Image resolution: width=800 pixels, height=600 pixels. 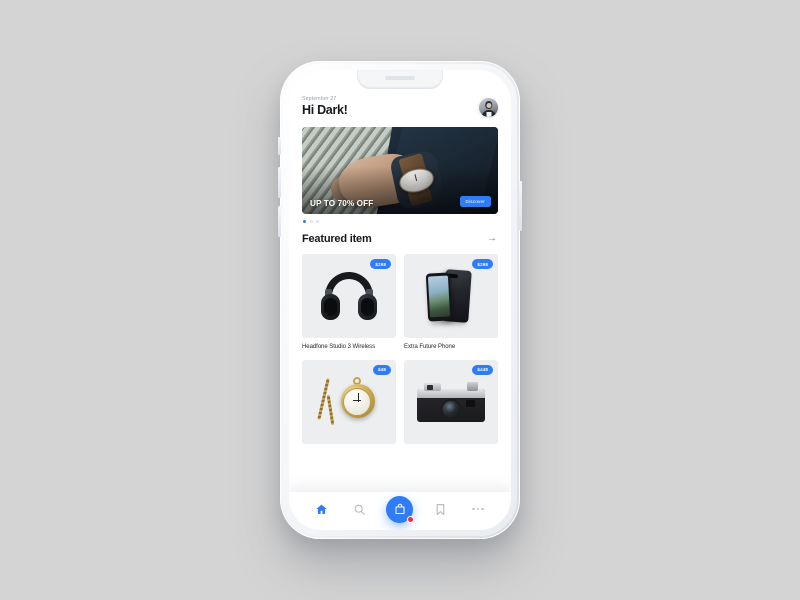 What do you see at coordinates (319, 99) in the screenshot?
I see `header-date: September 27` at bounding box center [319, 99].